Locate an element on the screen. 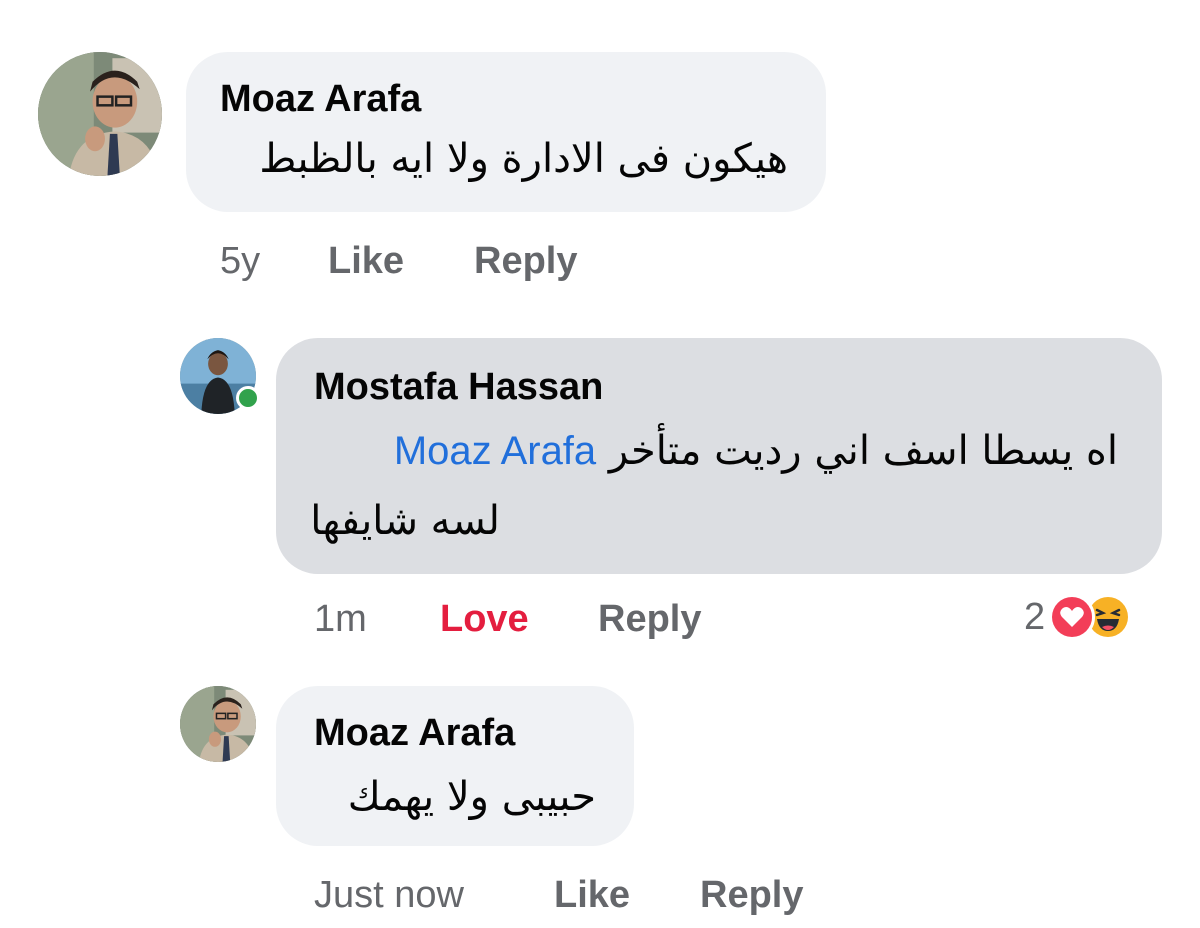 Image resolution: width=1200 pixels, height=928 pixels. comment-text: حبيبى ولا يهمك is located at coordinates (471, 797).